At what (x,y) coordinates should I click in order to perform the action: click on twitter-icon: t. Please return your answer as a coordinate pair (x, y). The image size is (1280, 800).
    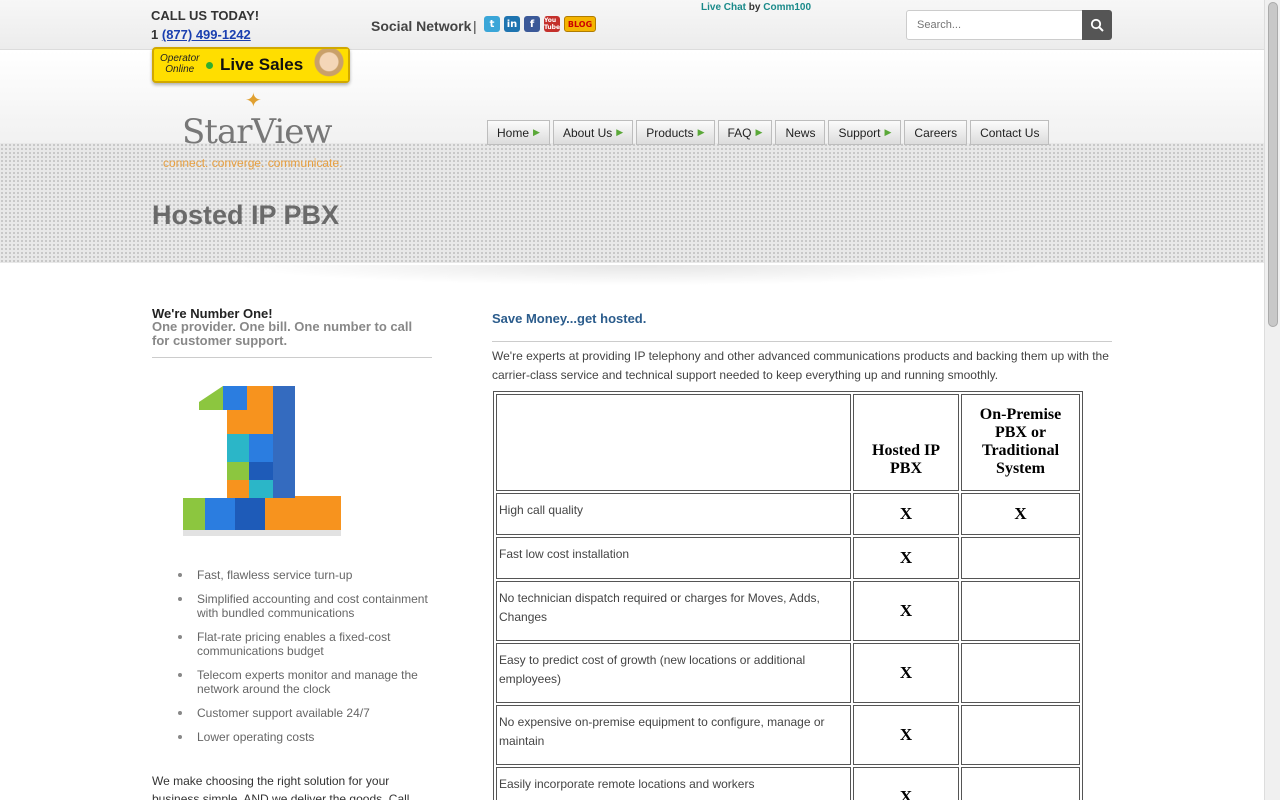
    Looking at the image, I should click on (492, 24).